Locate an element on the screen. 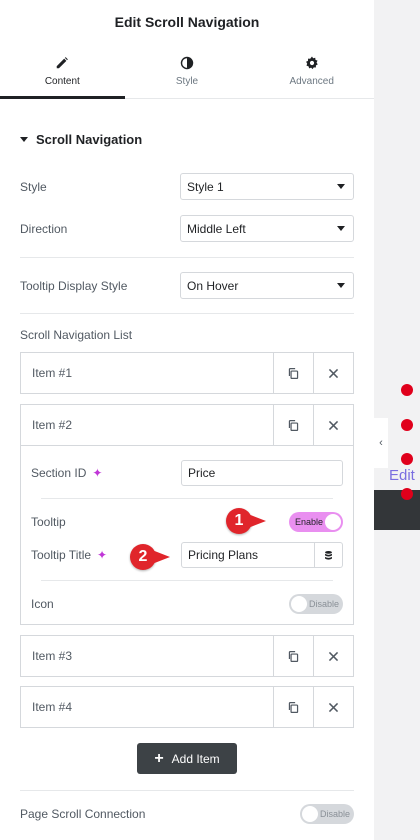 Image resolution: width=420 pixels, height=840 pixels. database-icon is located at coordinates (328, 555).